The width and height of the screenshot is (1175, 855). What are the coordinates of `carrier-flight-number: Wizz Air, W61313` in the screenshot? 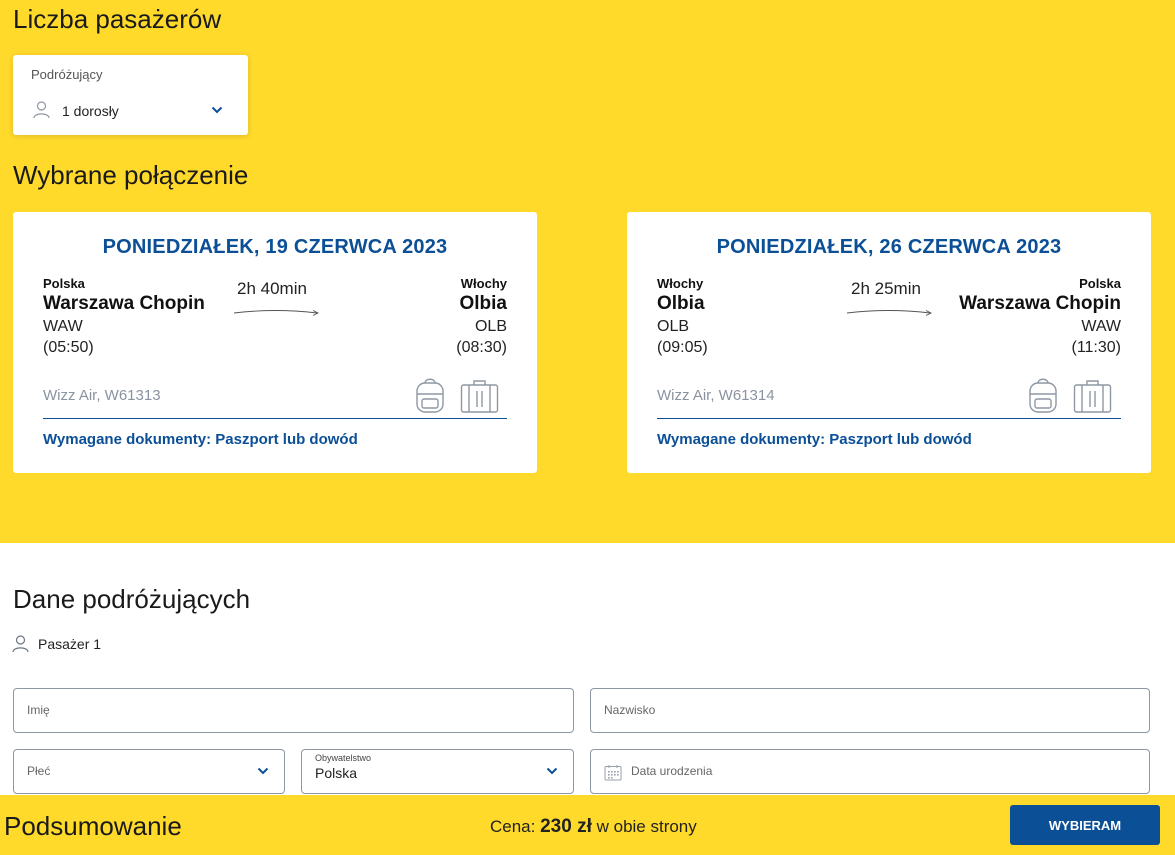 It's located at (102, 395).